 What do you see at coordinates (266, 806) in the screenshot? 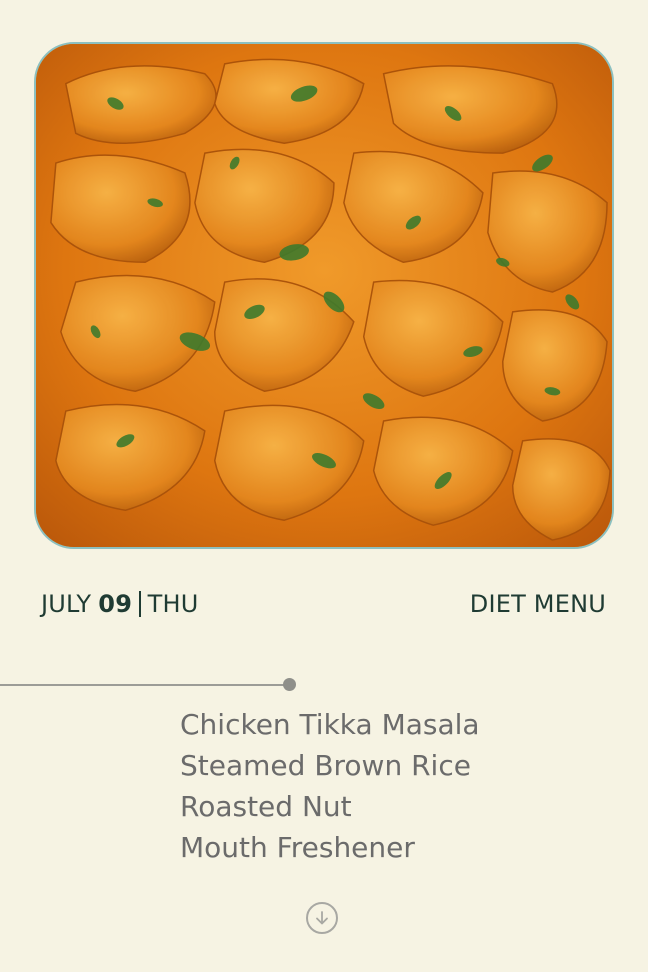
I see `menu-item: Roasted Nut` at bounding box center [266, 806].